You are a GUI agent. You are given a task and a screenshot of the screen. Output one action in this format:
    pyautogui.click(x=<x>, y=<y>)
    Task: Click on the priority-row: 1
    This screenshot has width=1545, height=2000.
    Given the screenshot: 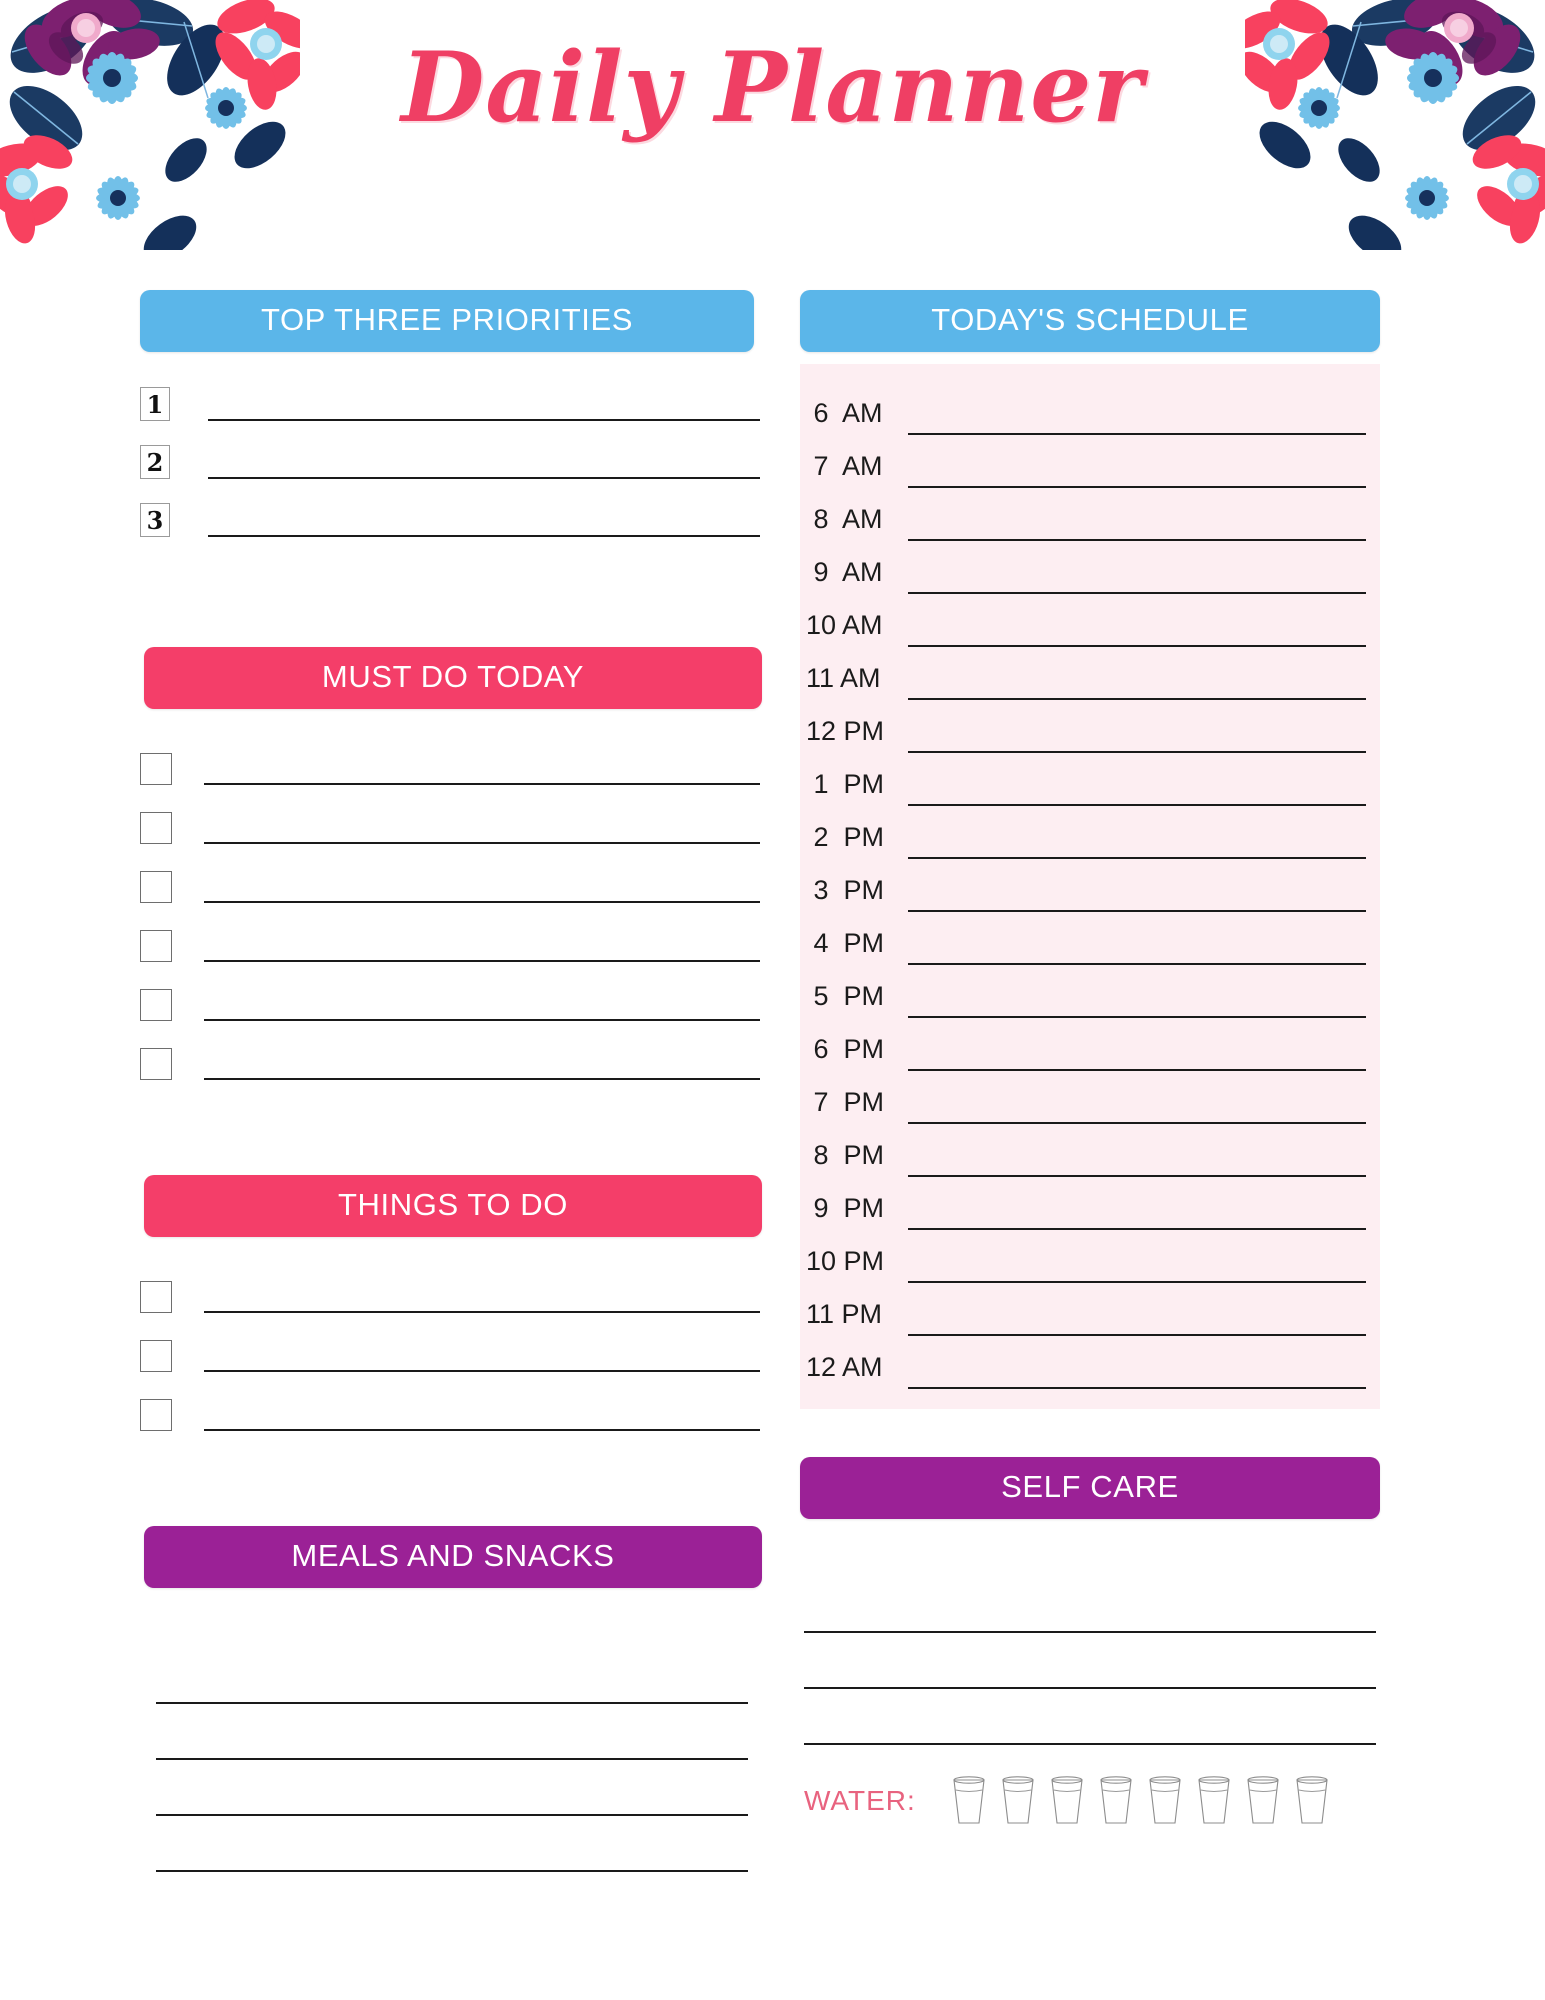 What is the action you would take?
    pyautogui.click(x=450, y=404)
    